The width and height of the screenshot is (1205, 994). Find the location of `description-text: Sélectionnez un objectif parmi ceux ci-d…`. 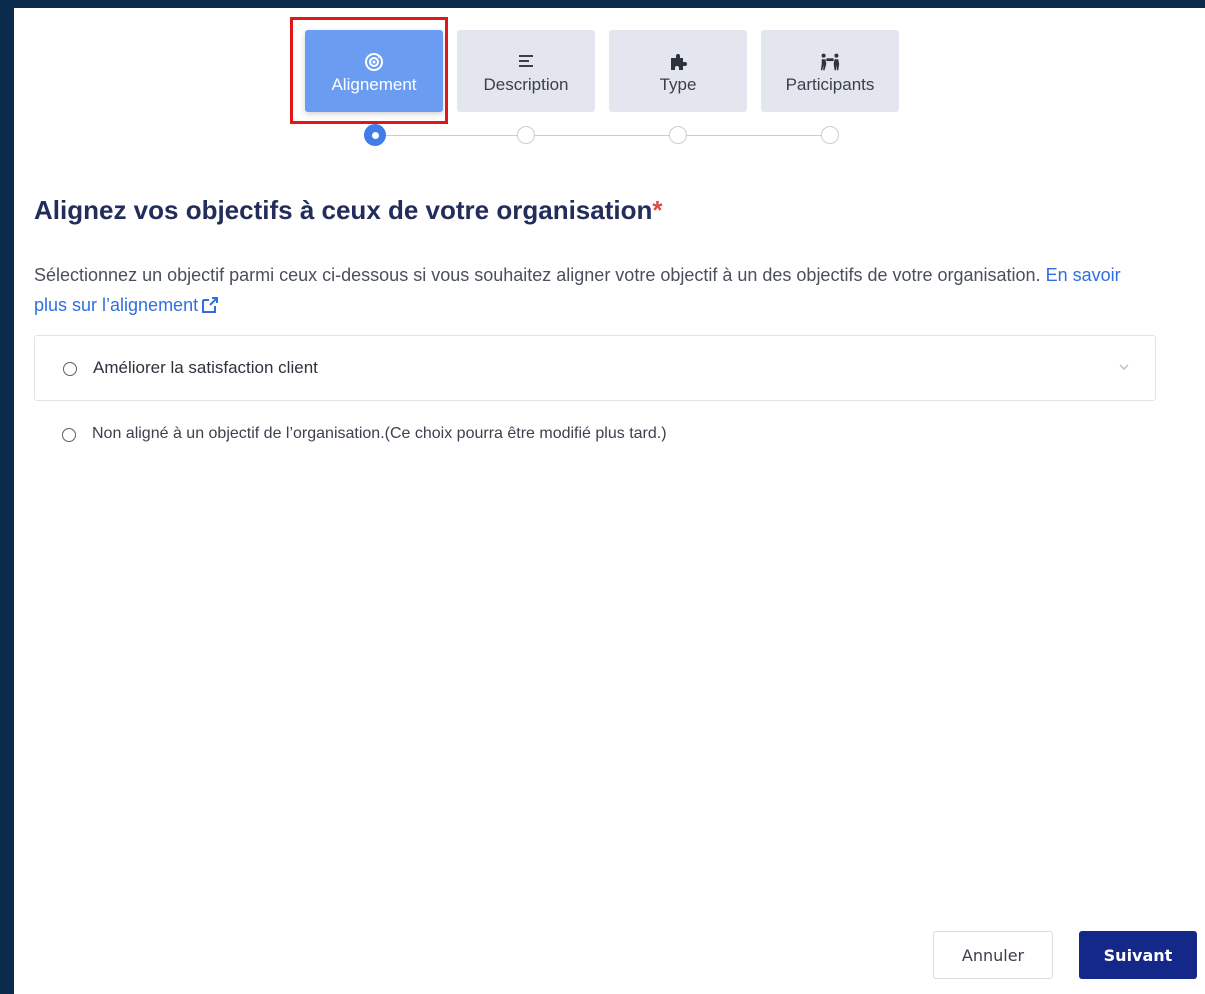

description-text: Sélectionnez un objectif parmi ceux ci-d… is located at coordinates (589, 291).